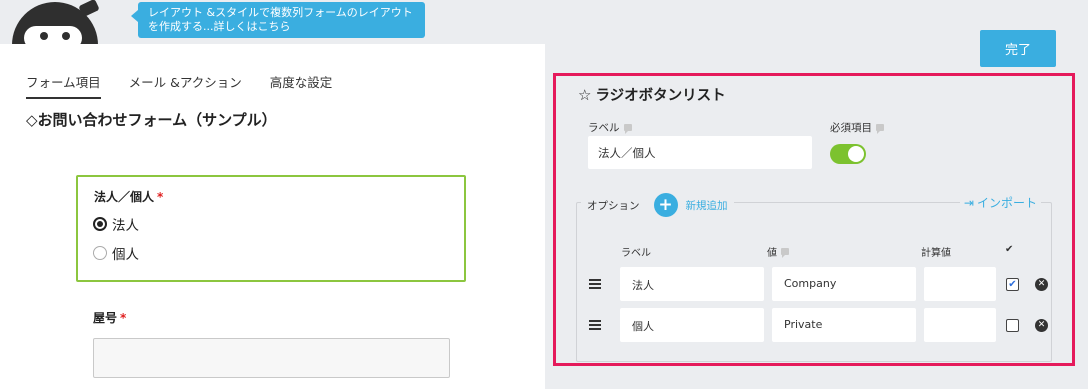 Image resolution: width=1088 pixels, height=389 pixels. What do you see at coordinates (610, 127) in the screenshot?
I see `label-caption: ラベル` at bounding box center [610, 127].